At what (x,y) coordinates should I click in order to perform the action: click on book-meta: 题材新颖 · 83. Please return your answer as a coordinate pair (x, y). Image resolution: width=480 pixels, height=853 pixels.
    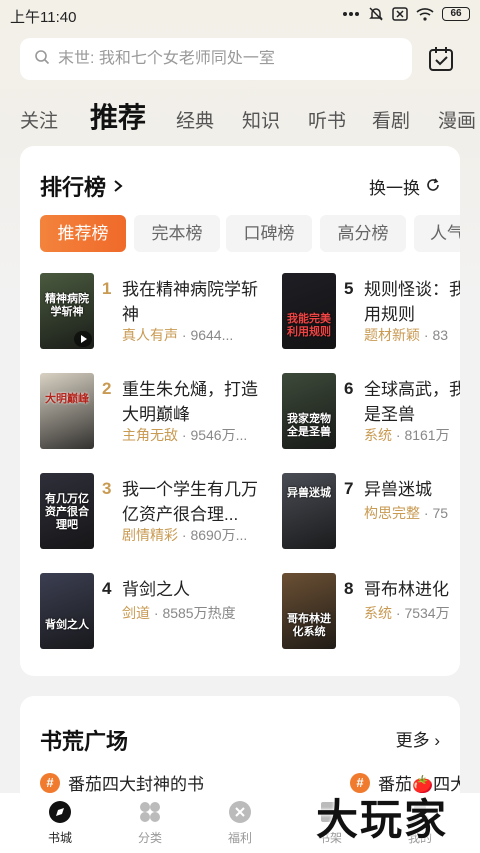
    Looking at the image, I should click on (406, 335).